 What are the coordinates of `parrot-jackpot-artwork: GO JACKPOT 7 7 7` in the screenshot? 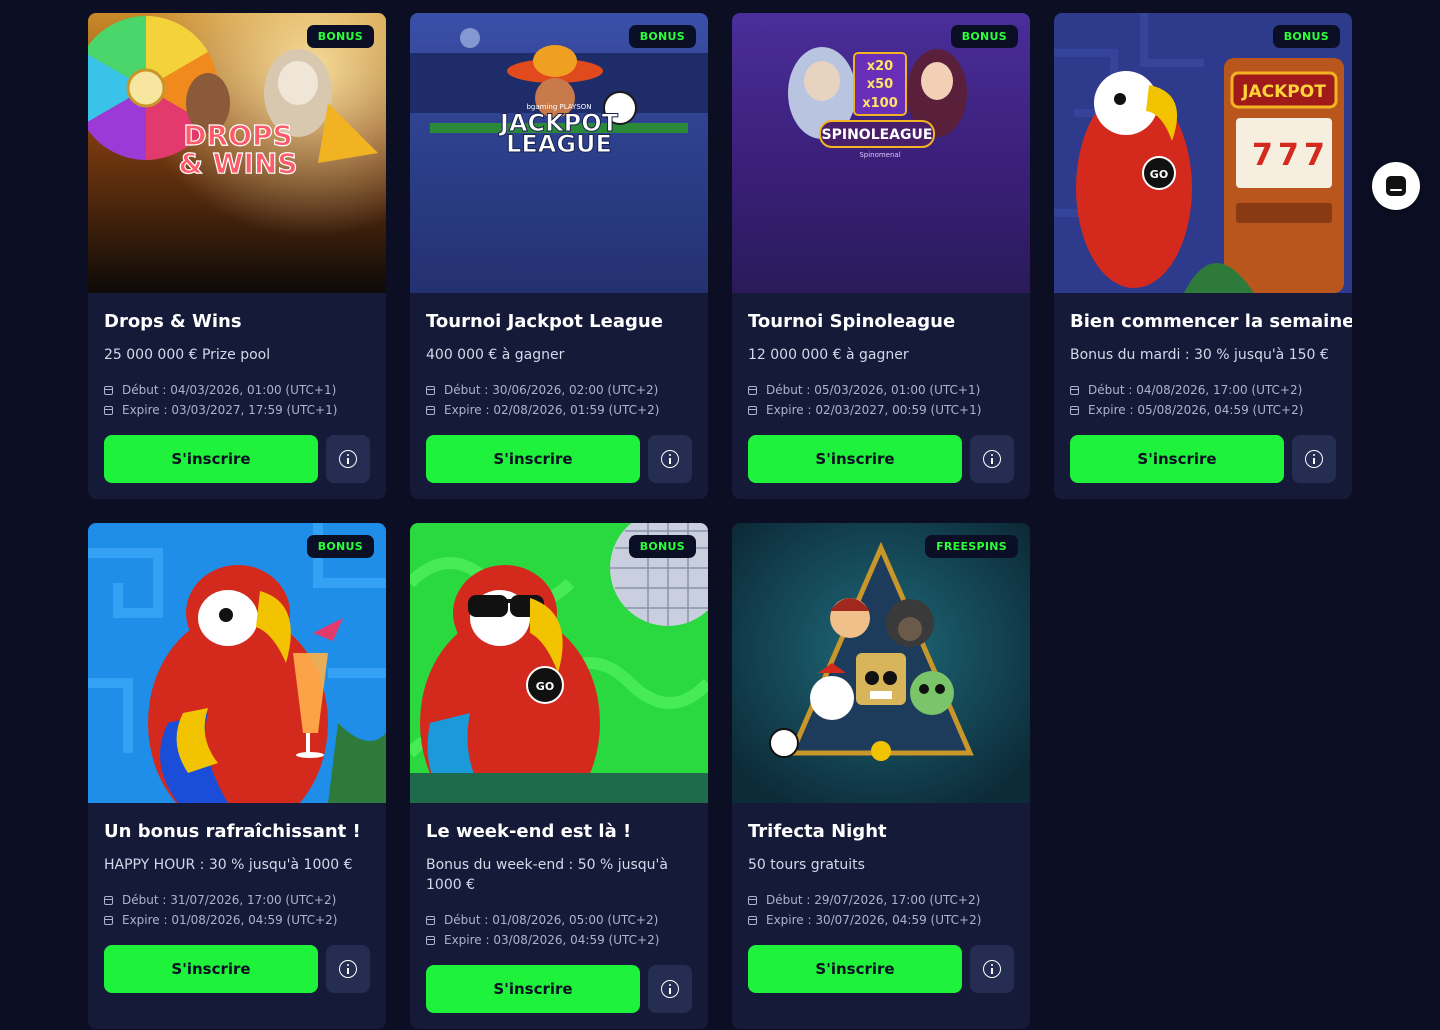 It's located at (1203, 153).